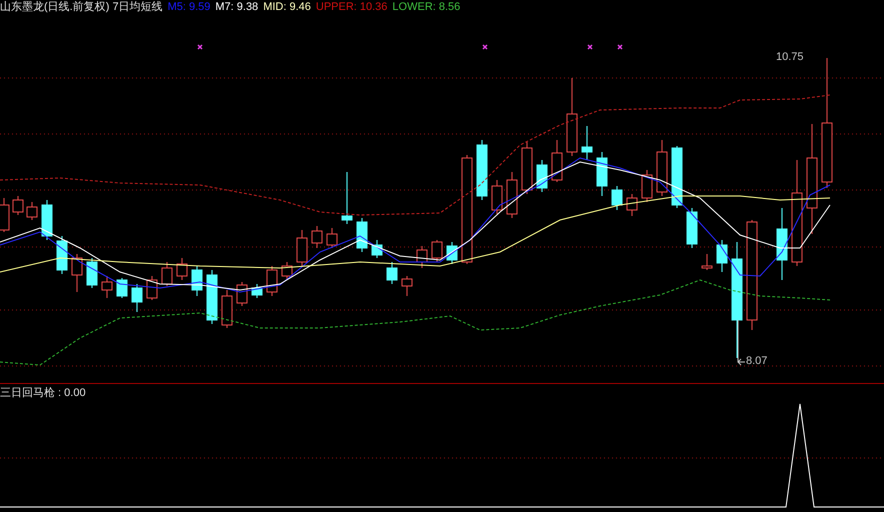  What do you see at coordinates (757, 361) in the screenshot?
I see `low-price-label: 8.07` at bounding box center [757, 361].